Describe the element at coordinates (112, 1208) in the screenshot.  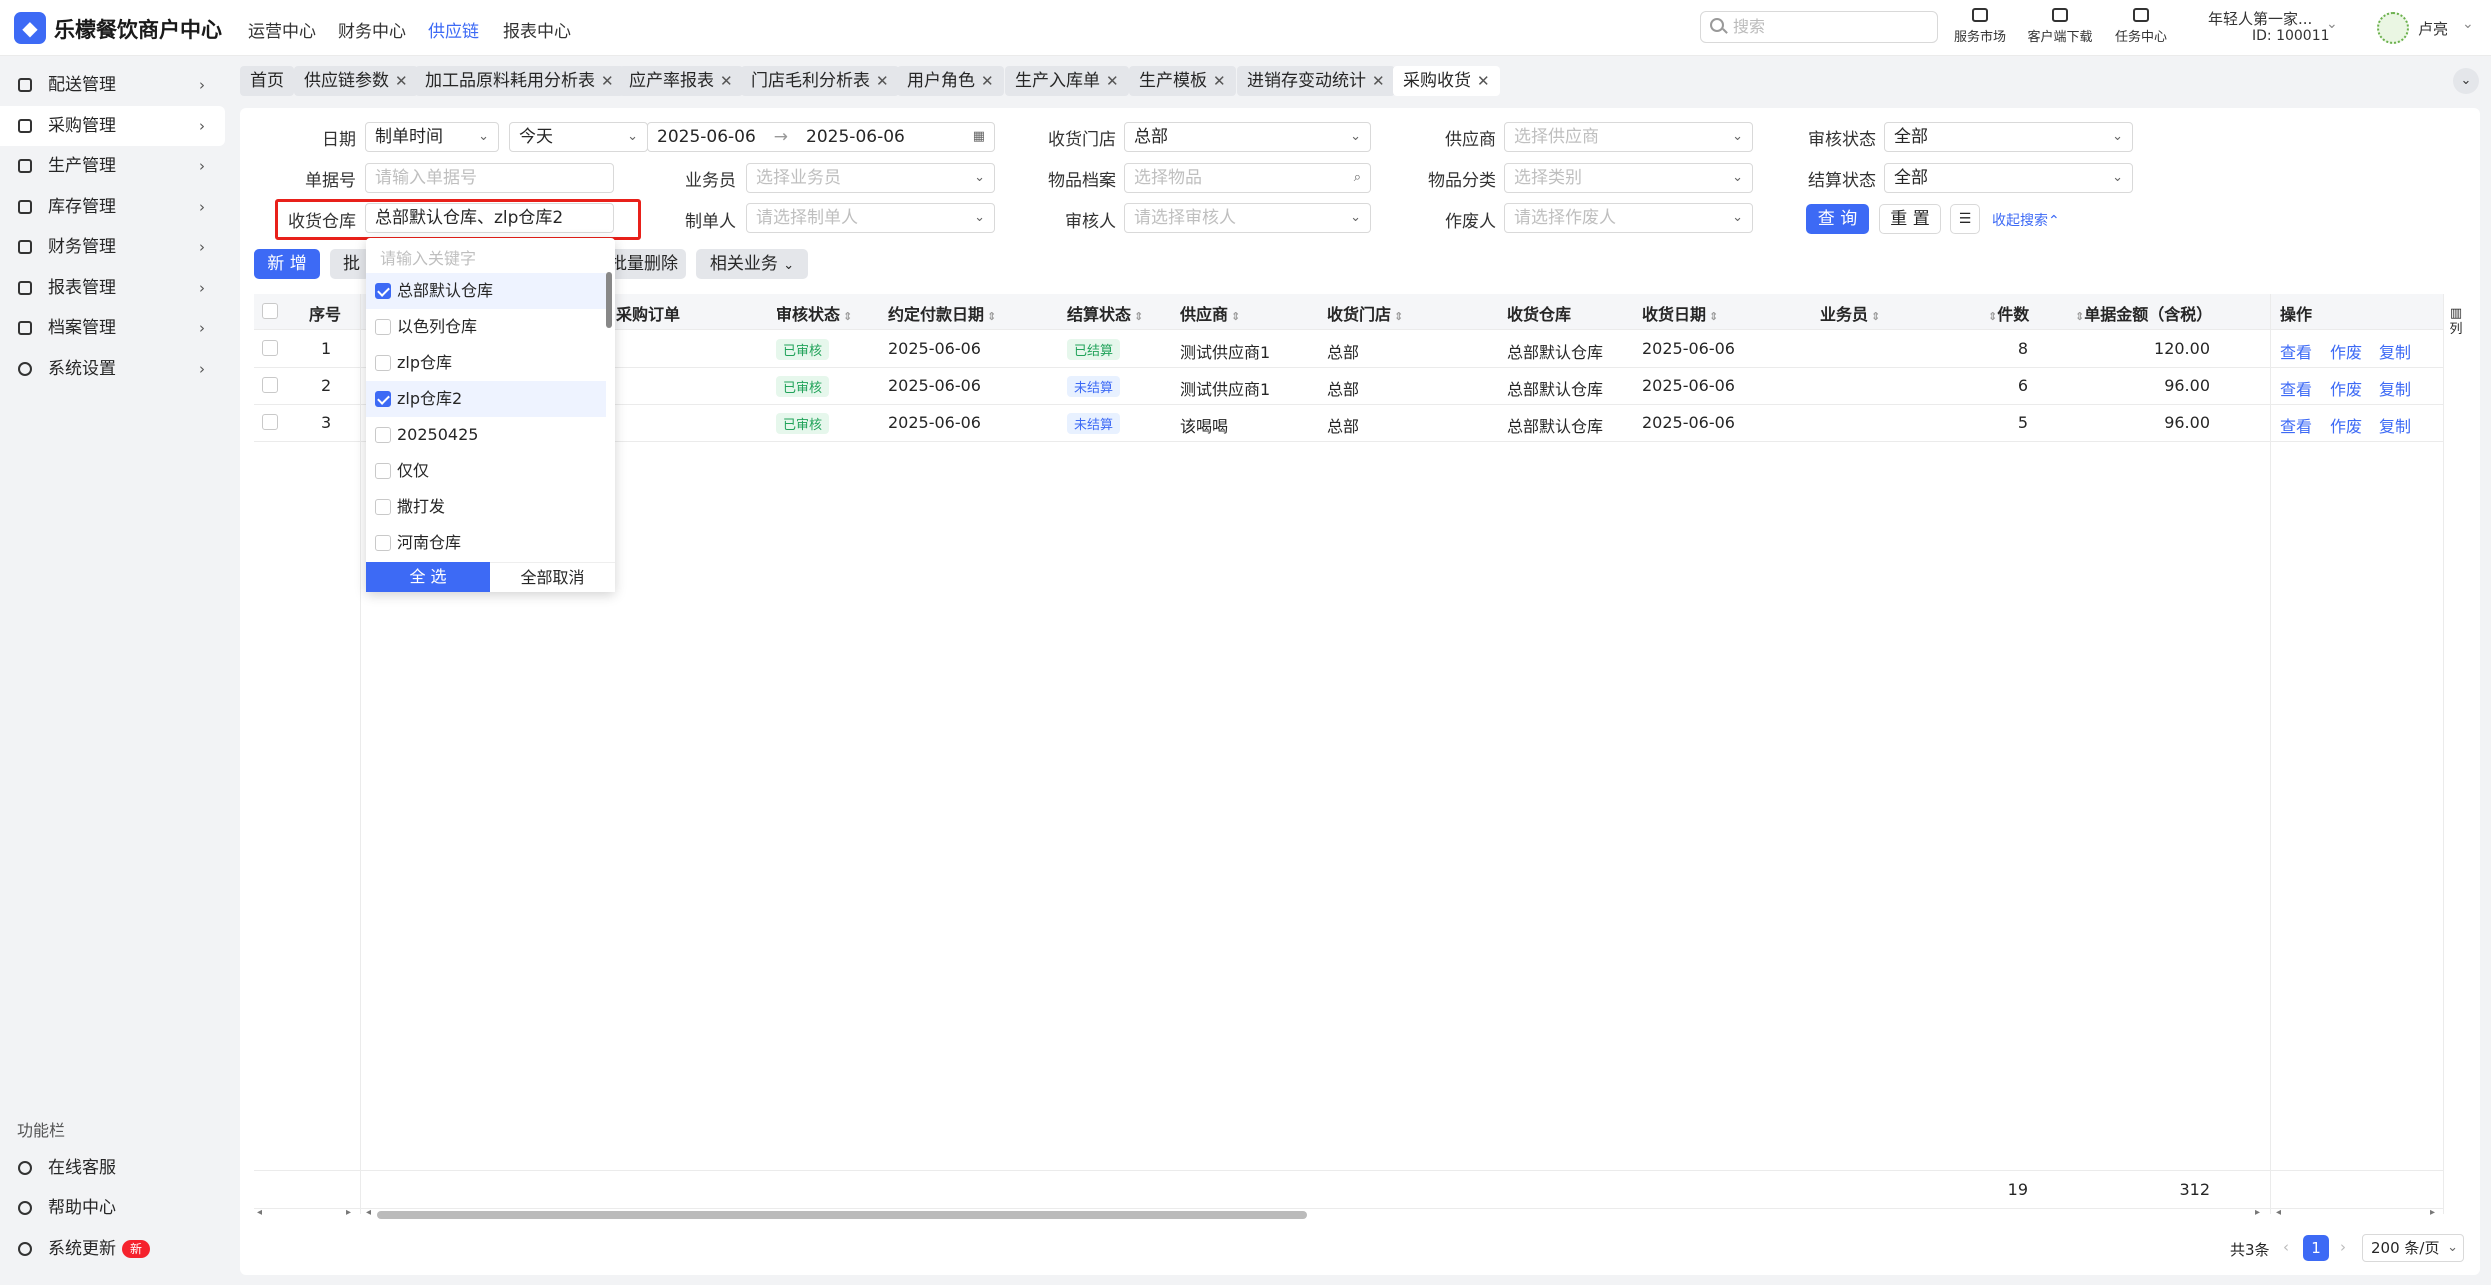
I see `help-center-link: 帮助中心` at that location.